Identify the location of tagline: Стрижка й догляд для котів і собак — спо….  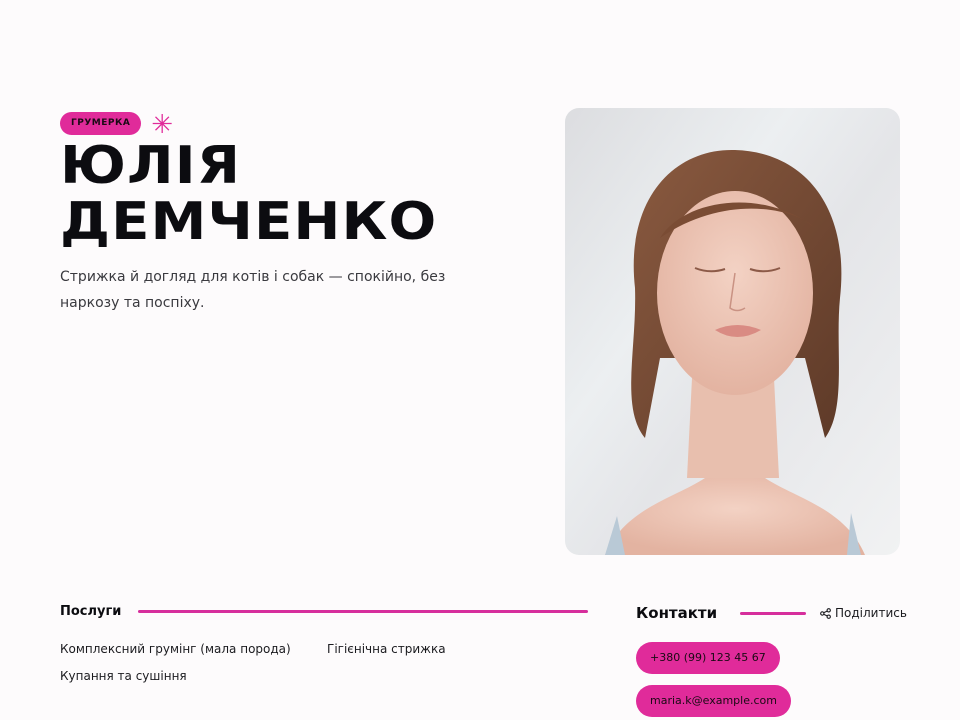
(253, 290).